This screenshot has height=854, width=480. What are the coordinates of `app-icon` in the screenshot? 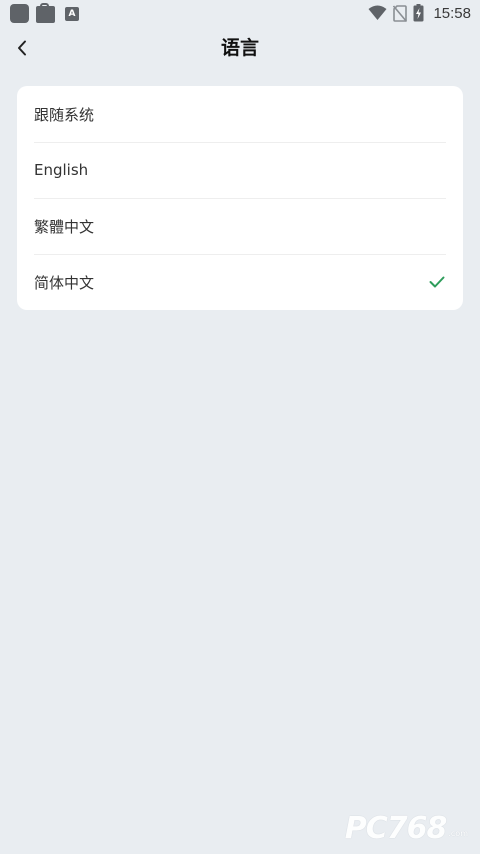 It's located at (19, 13).